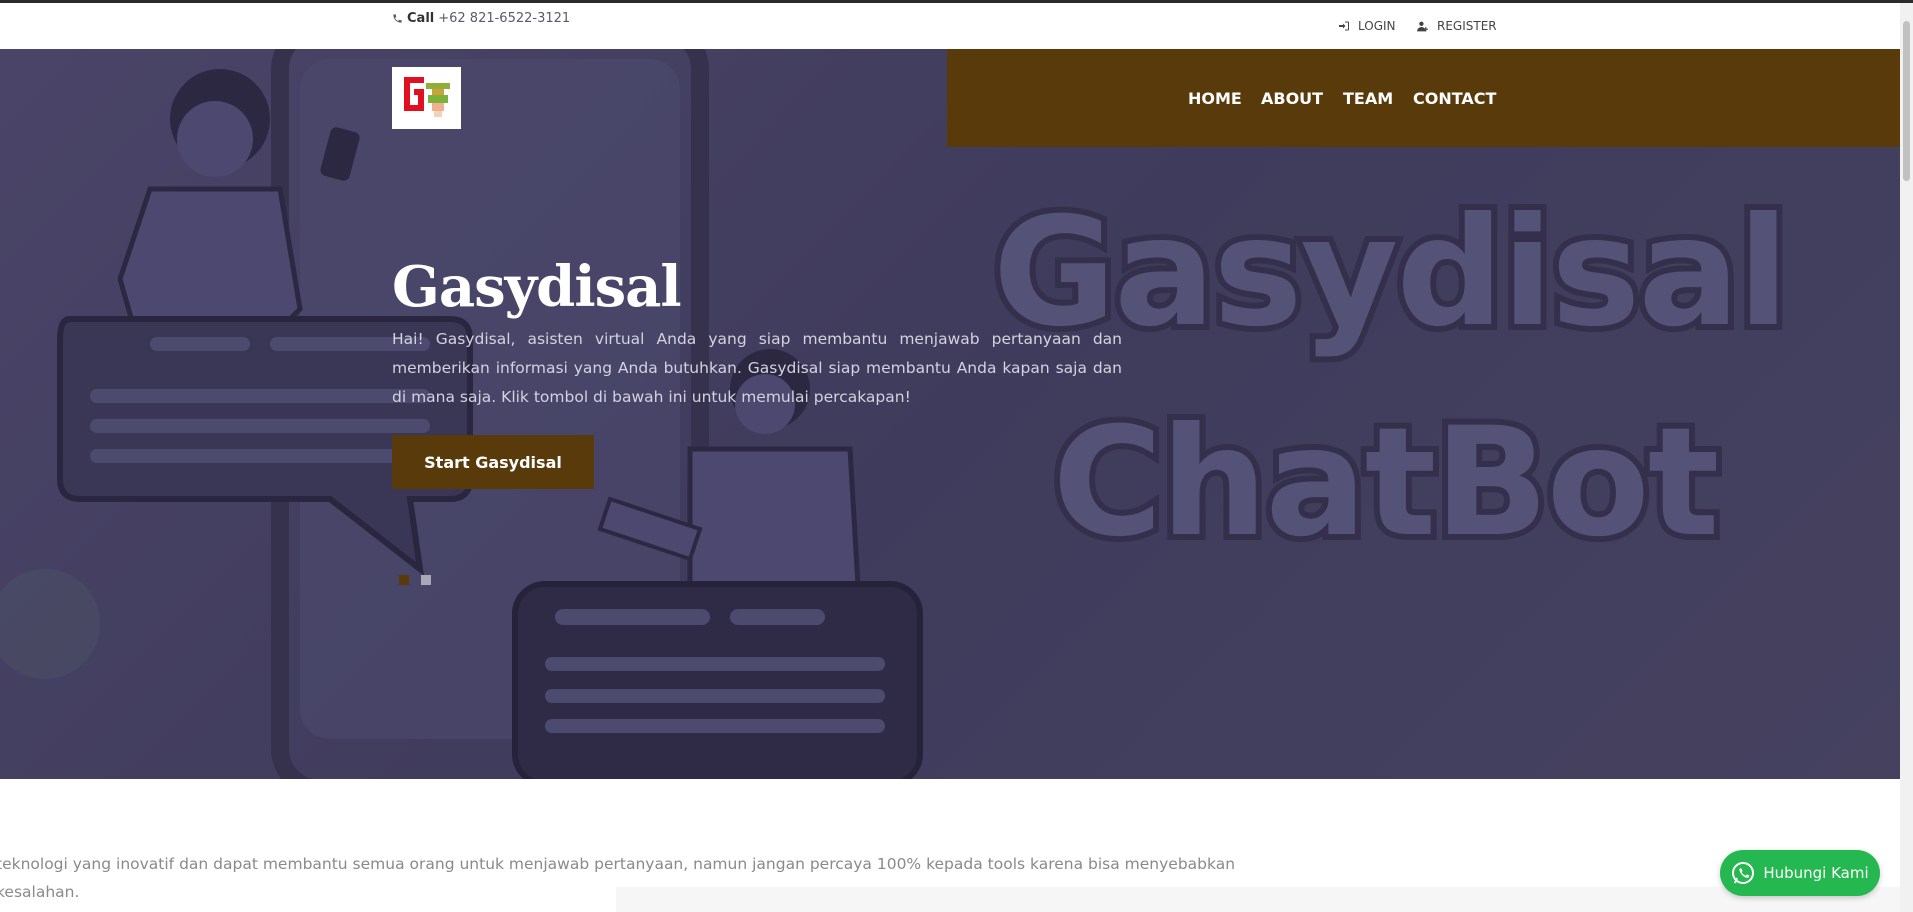 The height and width of the screenshot is (912, 1913). I want to click on nav-item-about: ABOUT, so click(1292, 98).